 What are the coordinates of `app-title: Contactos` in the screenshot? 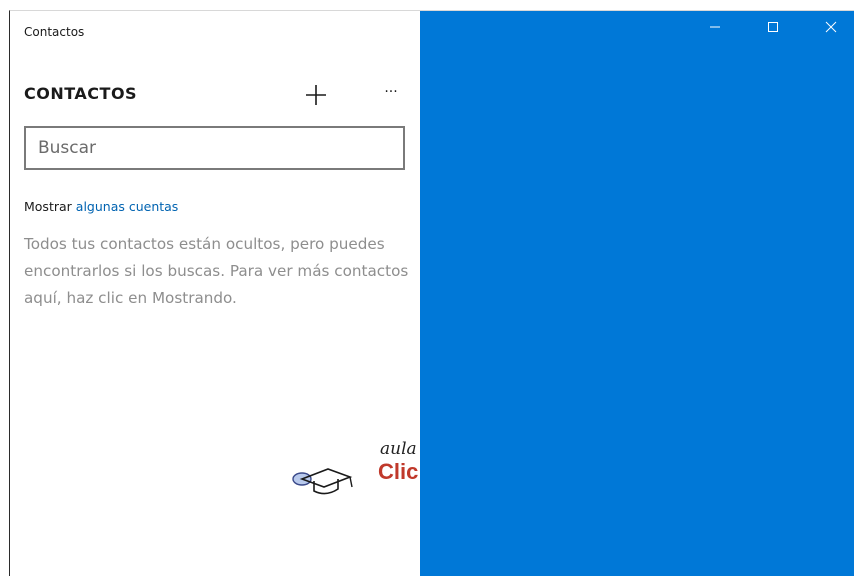 It's located at (54, 32).